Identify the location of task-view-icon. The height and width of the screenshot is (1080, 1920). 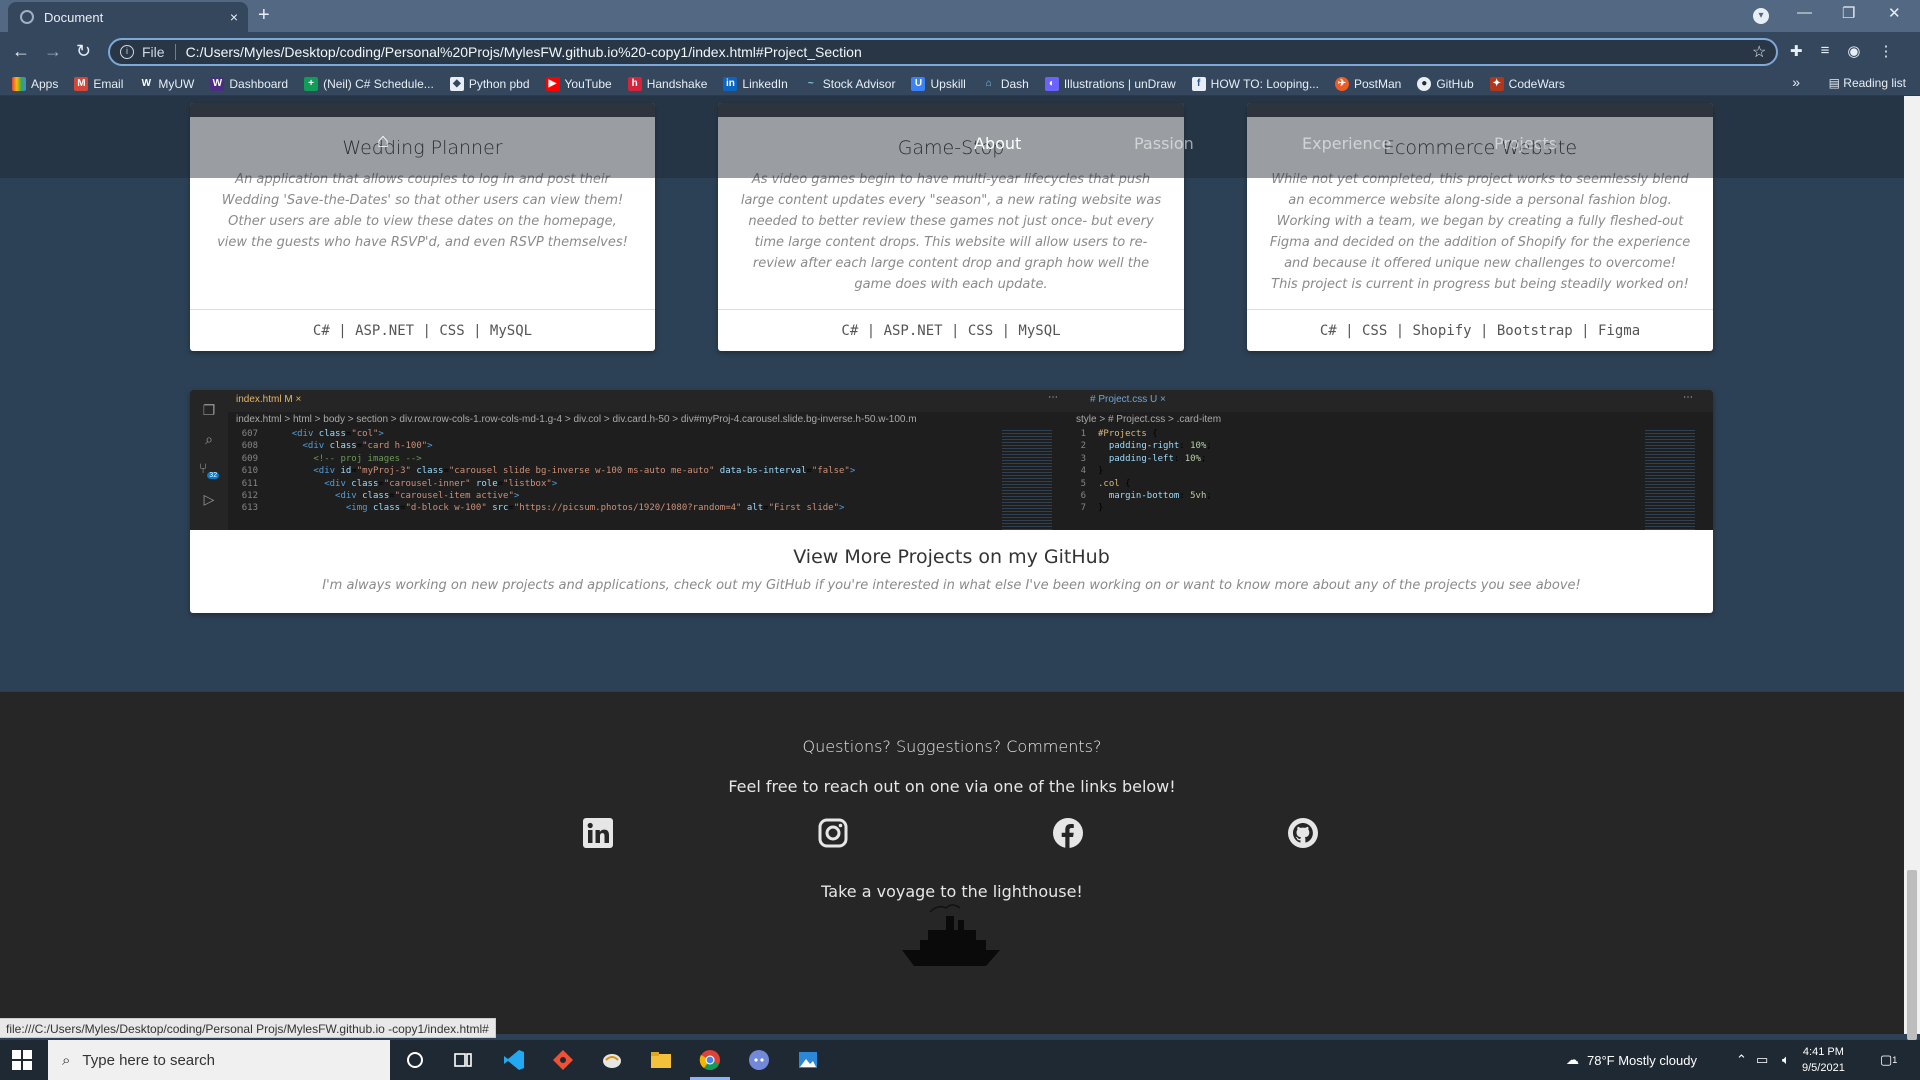
(463, 1060).